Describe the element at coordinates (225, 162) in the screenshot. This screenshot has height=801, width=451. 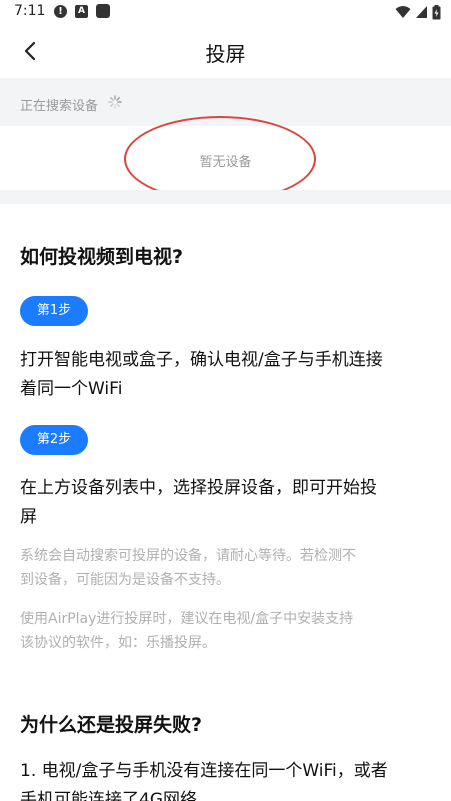
I see `empty-device-text: 暂无设备` at that location.